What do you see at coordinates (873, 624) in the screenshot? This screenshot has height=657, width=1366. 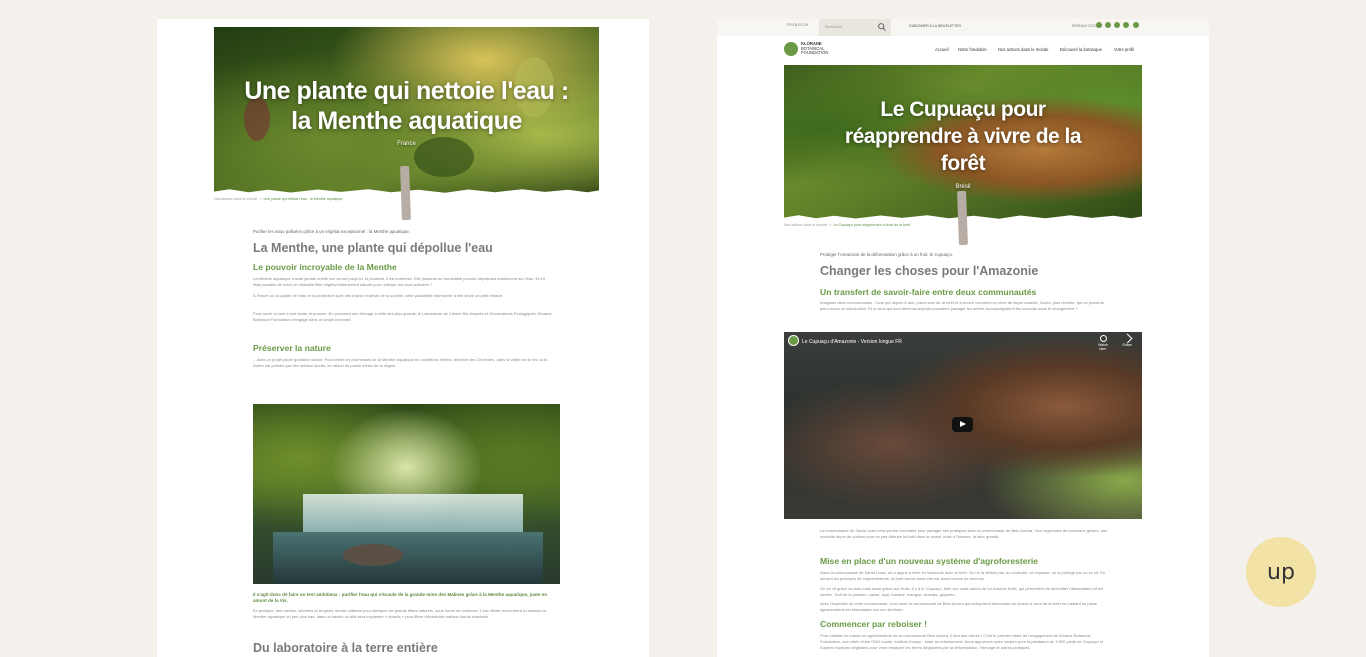 I see `subsection-title-reboiser: Commencer par reboiser !` at bounding box center [873, 624].